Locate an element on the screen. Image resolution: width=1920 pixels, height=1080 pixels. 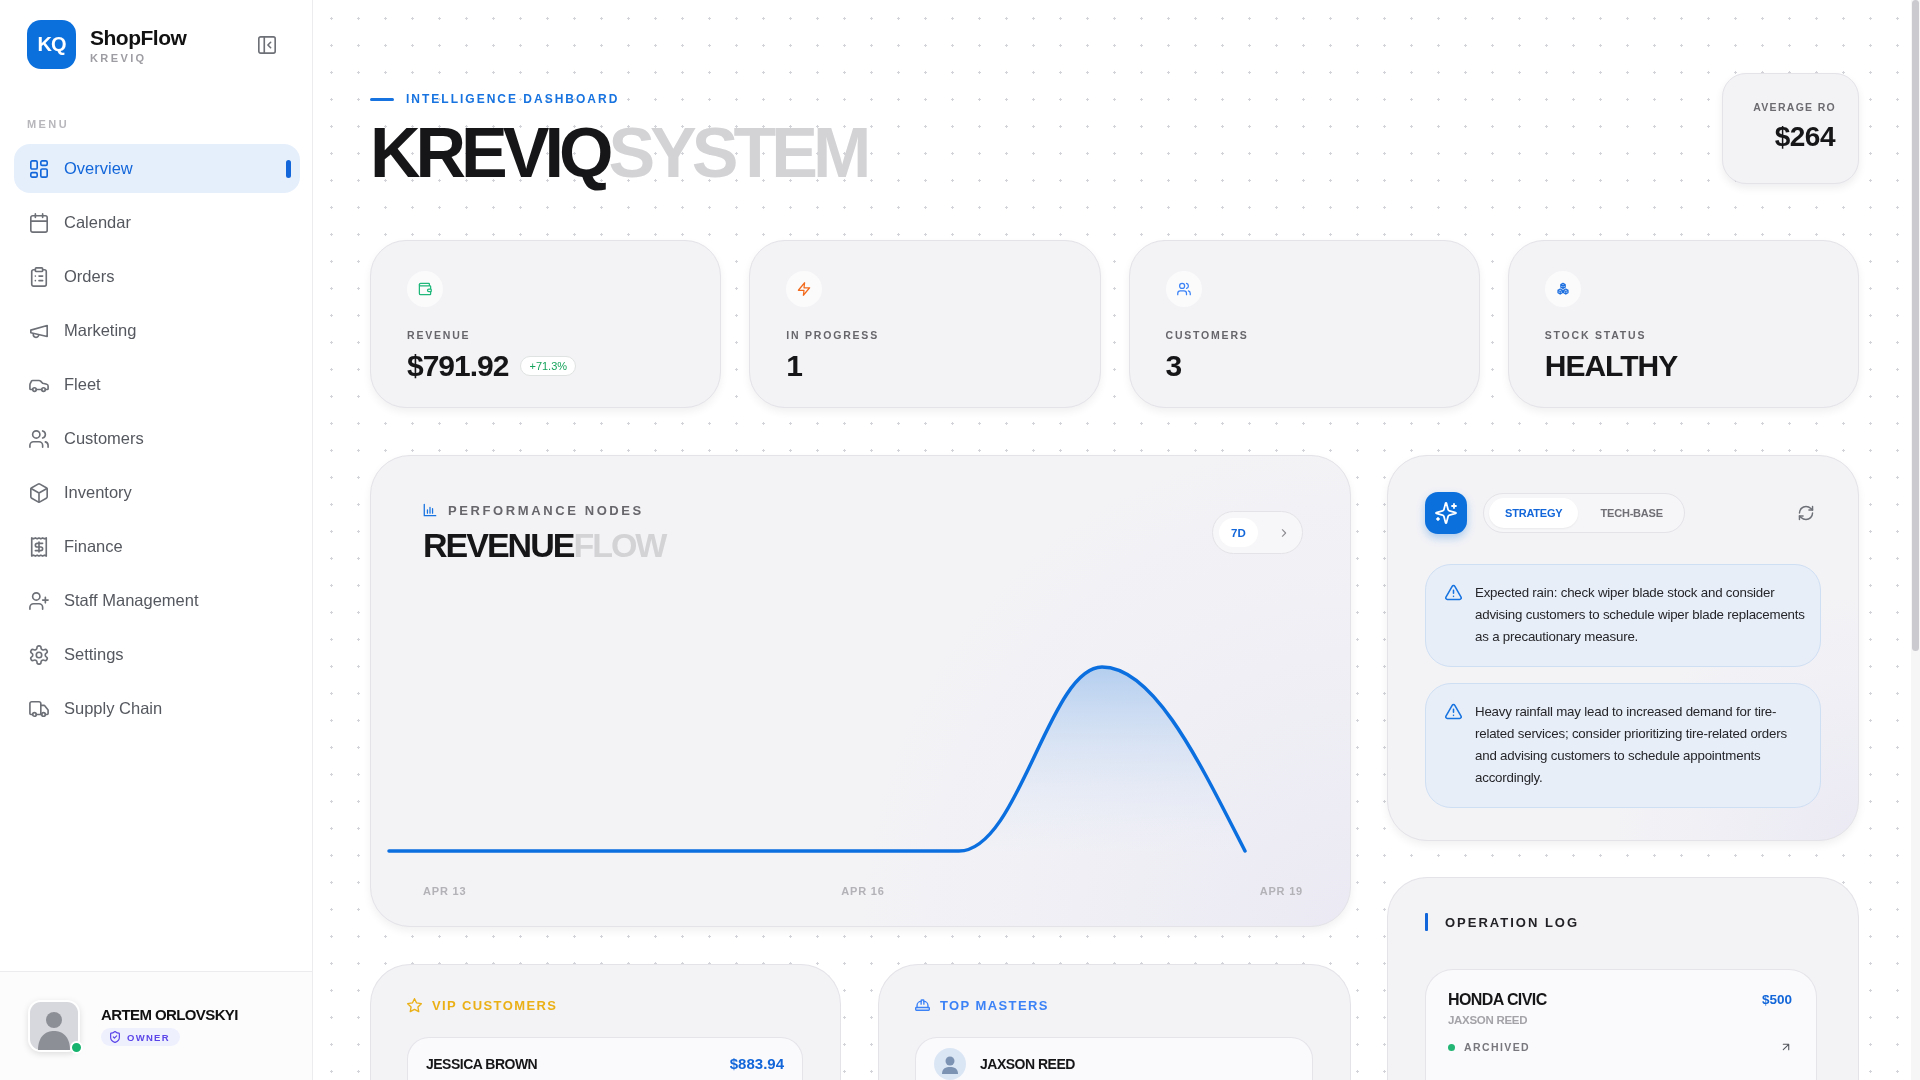
card-title: VIP CUSTOMERS is located at coordinates (495, 1005).